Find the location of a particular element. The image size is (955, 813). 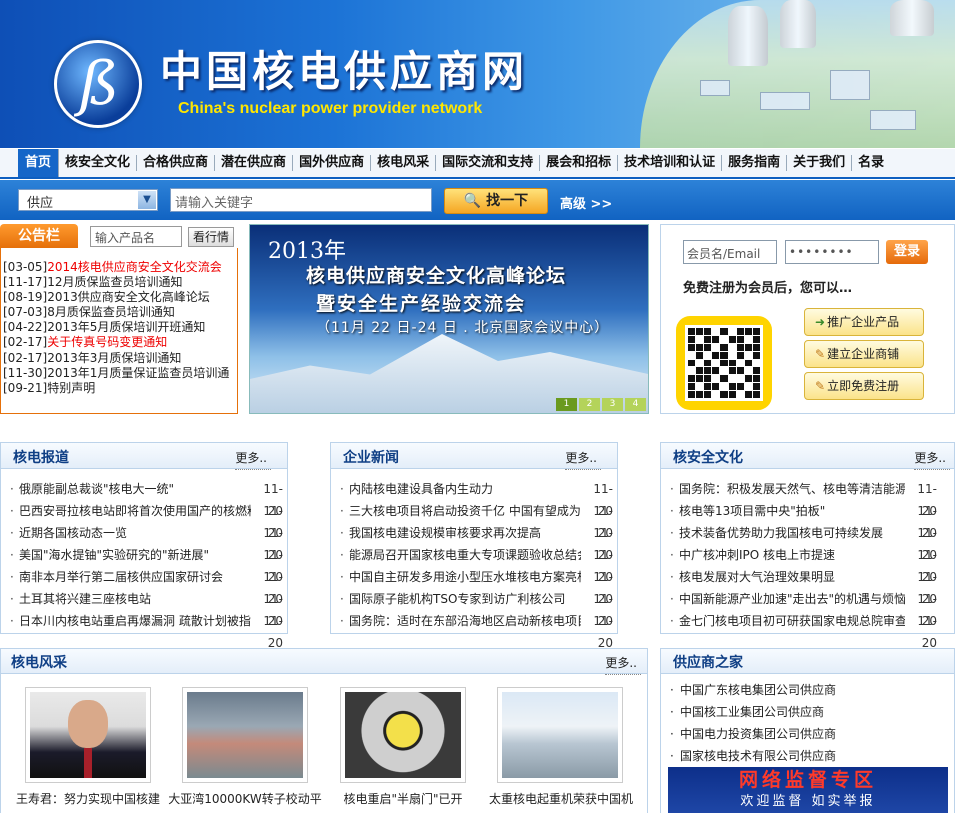

list-item: 美国"海水提铀"实验研究的"新进展"11-20 is located at coordinates (148, 564).